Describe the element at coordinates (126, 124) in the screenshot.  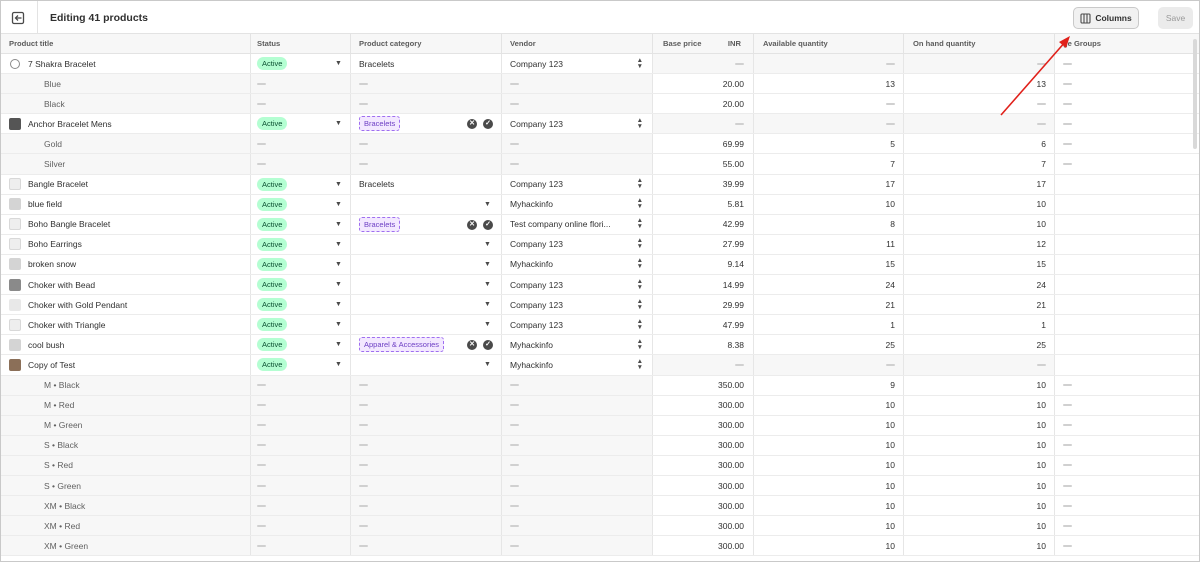
I see `product-title-cell: Anchor Bracelet Mens` at that location.